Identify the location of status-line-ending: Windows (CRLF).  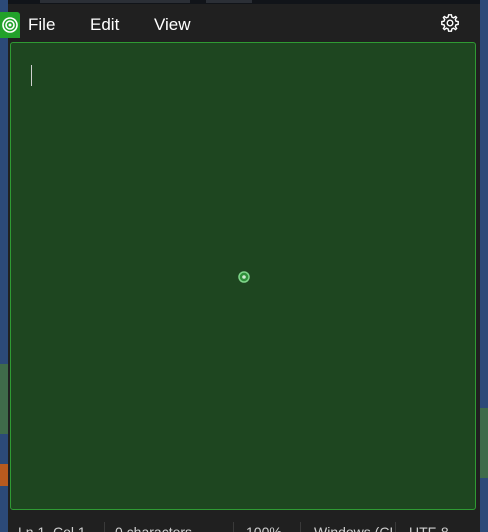
(353, 528).